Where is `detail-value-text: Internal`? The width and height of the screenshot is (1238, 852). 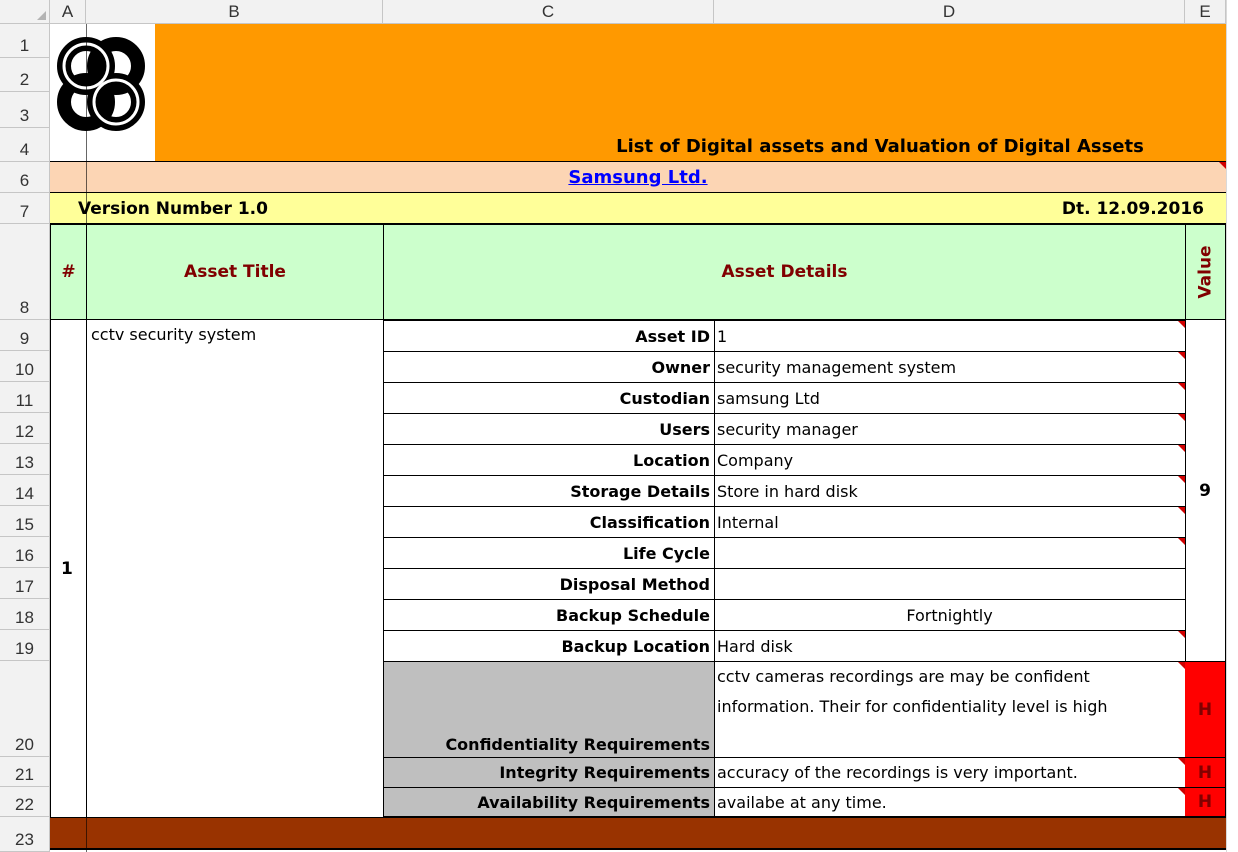
detail-value-text: Internal is located at coordinates (748, 522).